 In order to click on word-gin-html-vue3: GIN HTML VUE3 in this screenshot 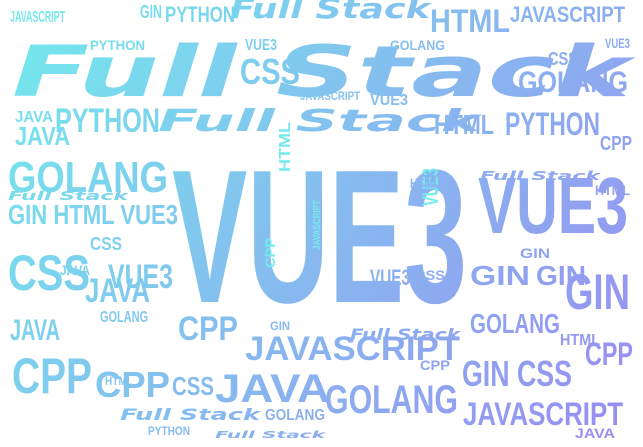, I will do `click(93, 214)`.